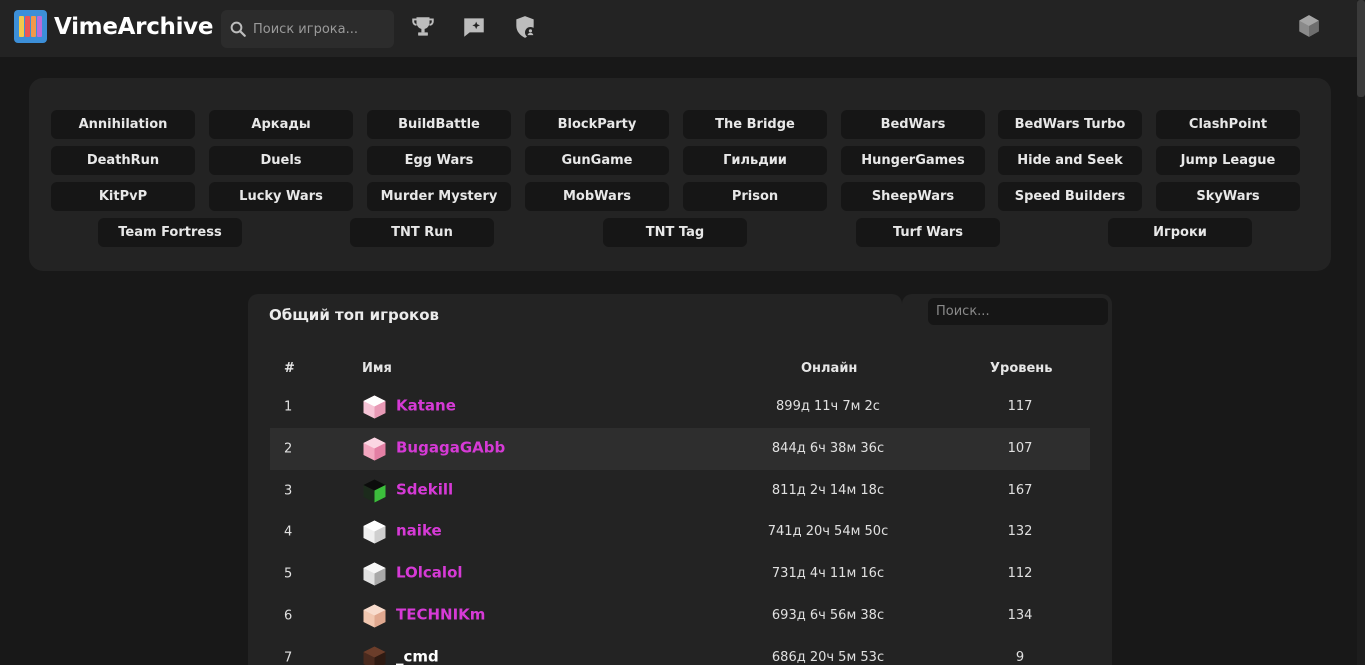 The height and width of the screenshot is (665, 1365). Describe the element at coordinates (1228, 160) in the screenshot. I see `mode-button-jump-league: Jump League` at that location.